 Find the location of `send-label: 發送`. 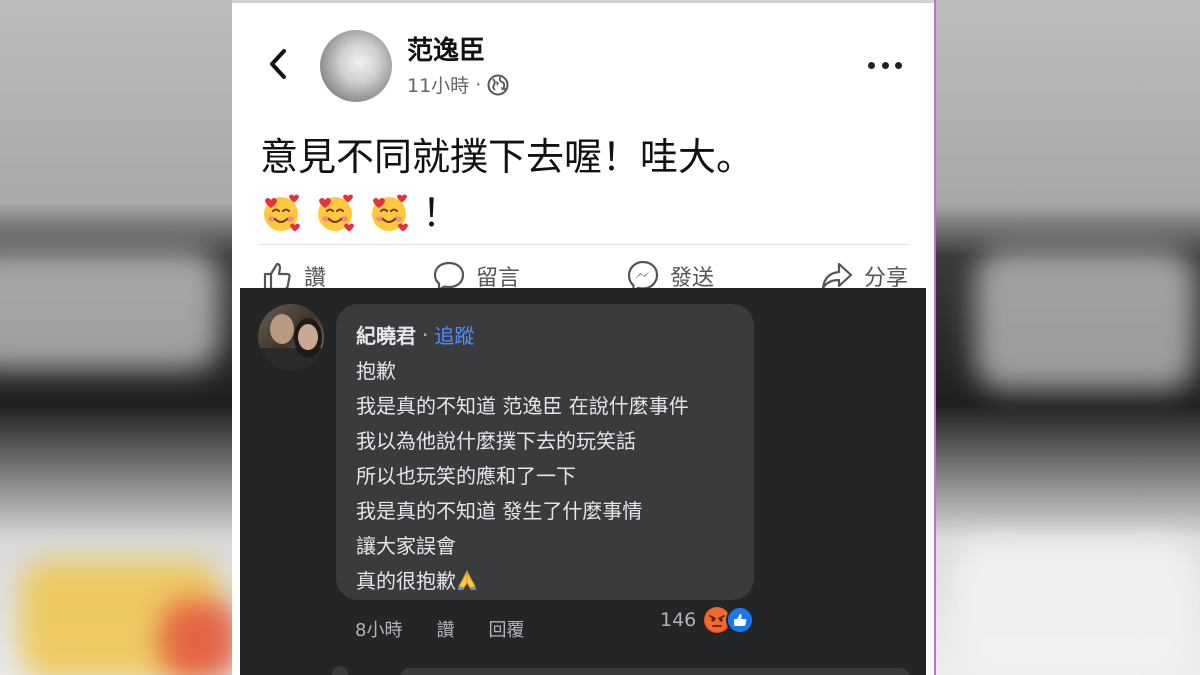

send-label: 發送 is located at coordinates (691, 277).